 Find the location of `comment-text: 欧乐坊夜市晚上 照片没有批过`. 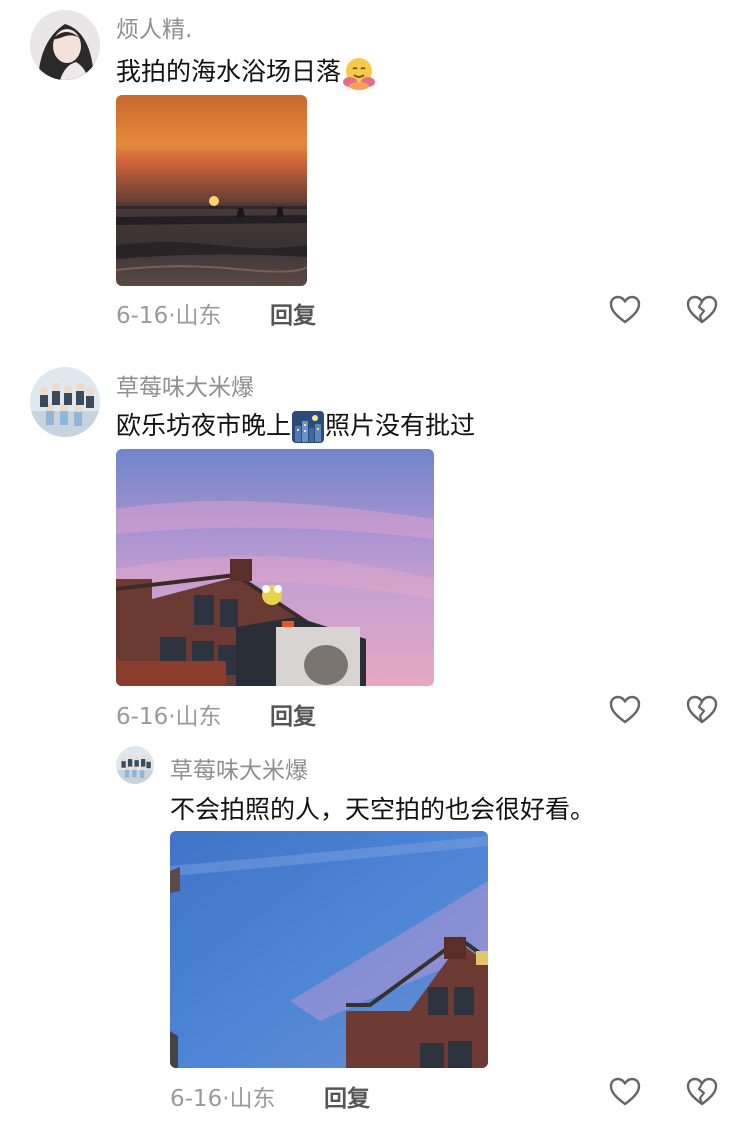

comment-text: 欧乐坊夜市晚上 照片没有批过 is located at coordinates (295, 425).